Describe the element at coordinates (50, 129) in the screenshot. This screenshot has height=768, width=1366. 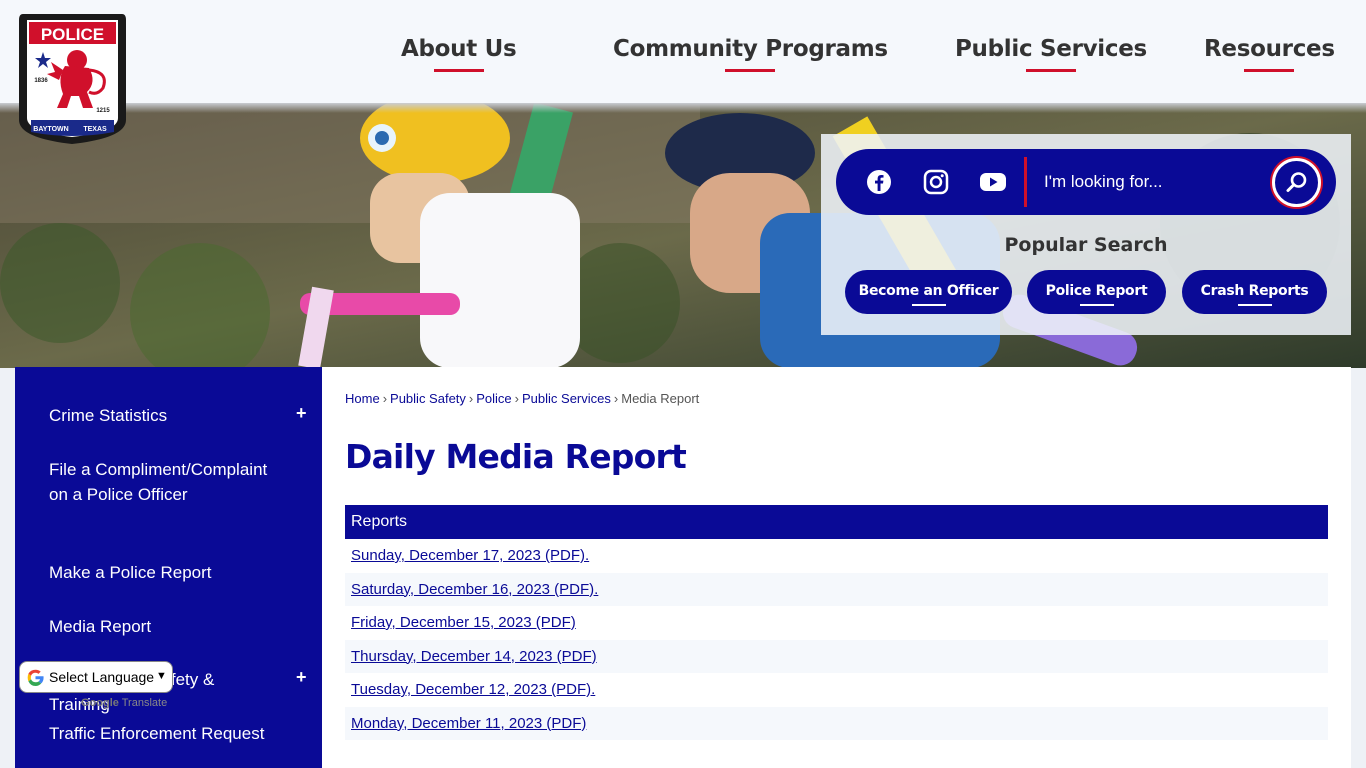
I see `logo-bottom-left: BAYTOWN` at that location.